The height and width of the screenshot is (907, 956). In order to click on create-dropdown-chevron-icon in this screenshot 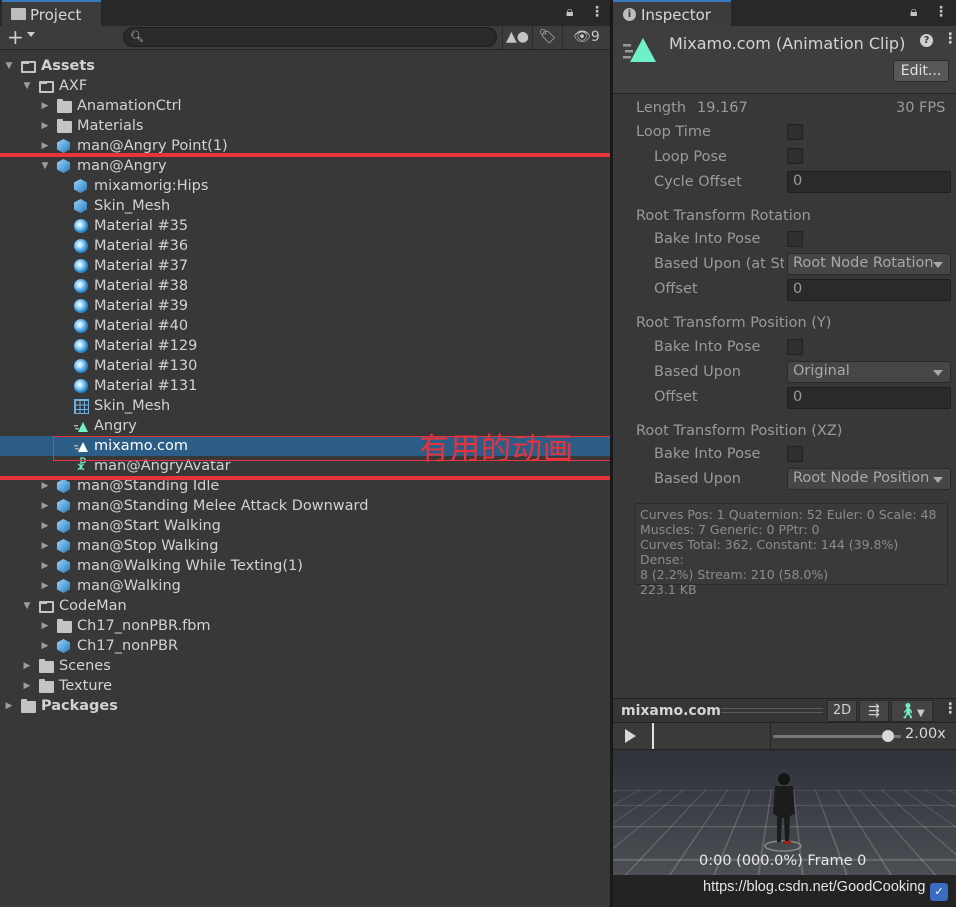, I will do `click(31, 34)`.